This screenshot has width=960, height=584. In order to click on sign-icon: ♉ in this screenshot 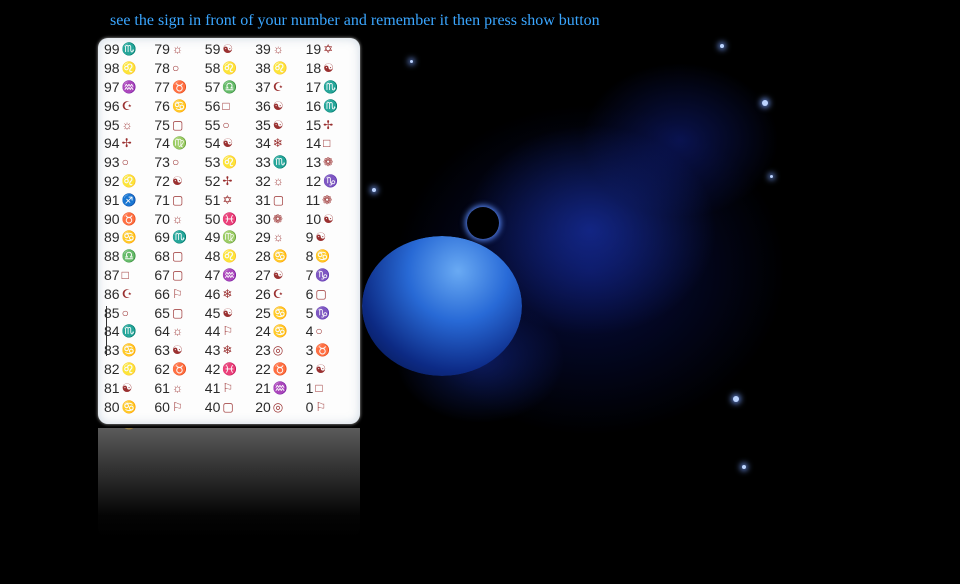, I will do `click(129, 218)`.